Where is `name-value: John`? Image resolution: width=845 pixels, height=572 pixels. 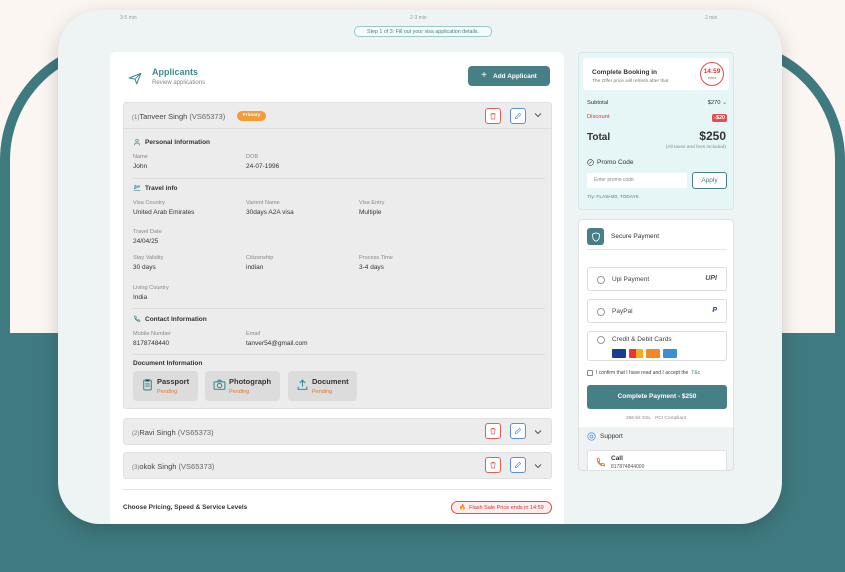
name-value: John is located at coordinates (140, 166).